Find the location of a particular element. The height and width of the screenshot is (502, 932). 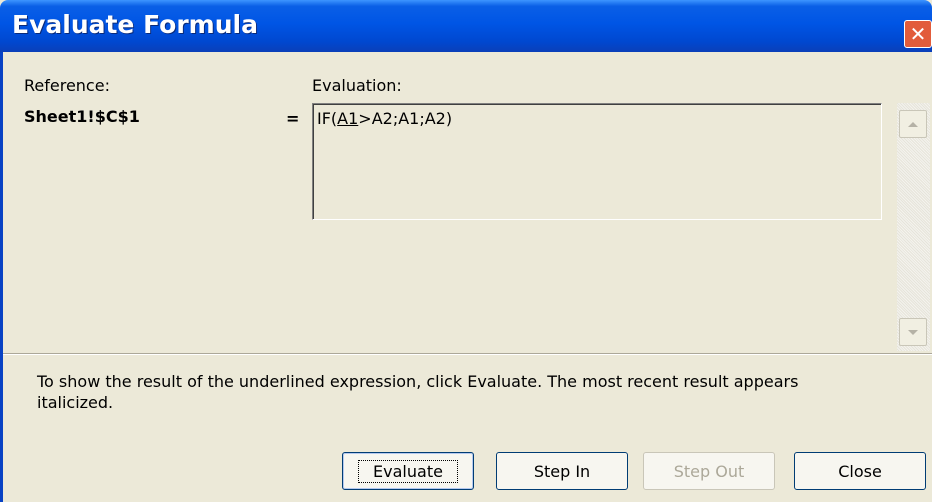

close-button-label: Close is located at coordinates (860, 471).